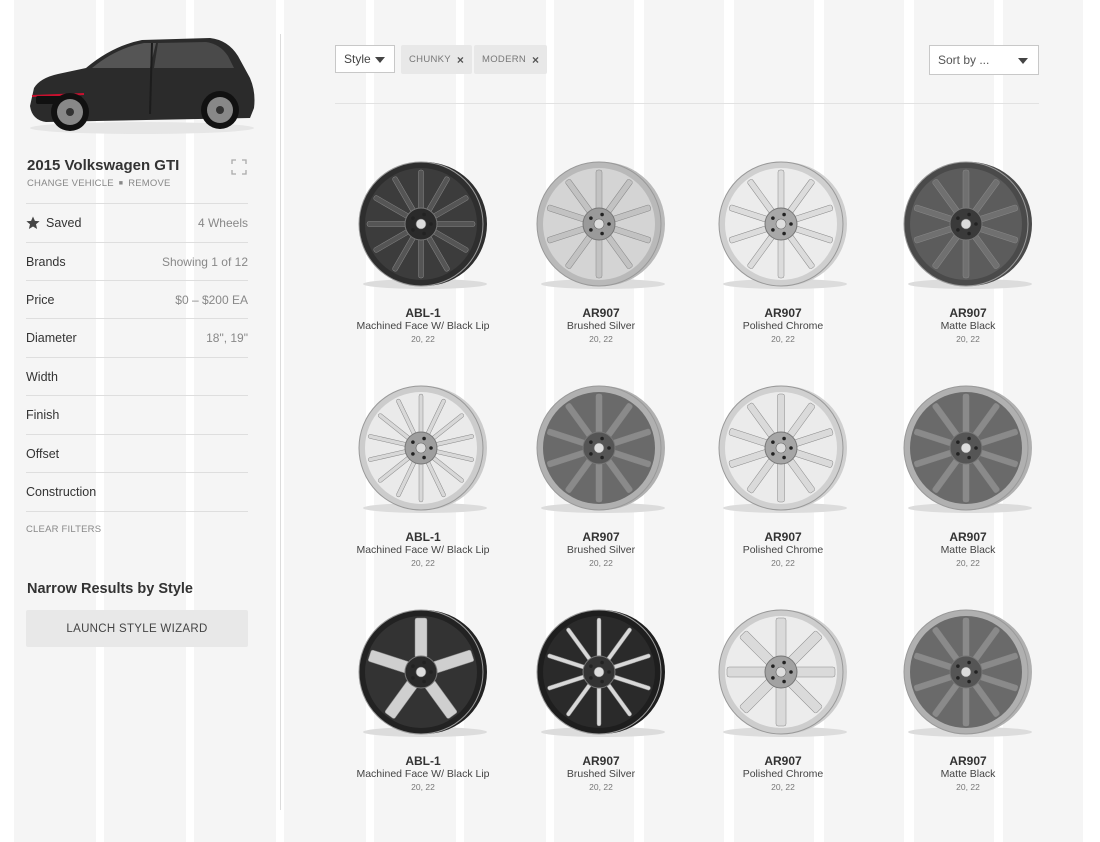  I want to click on filter-value: 18", 19", so click(227, 338).